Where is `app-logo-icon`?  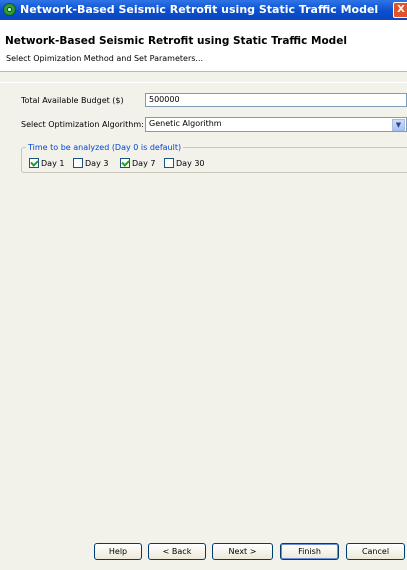 app-logo-icon is located at coordinates (9, 9).